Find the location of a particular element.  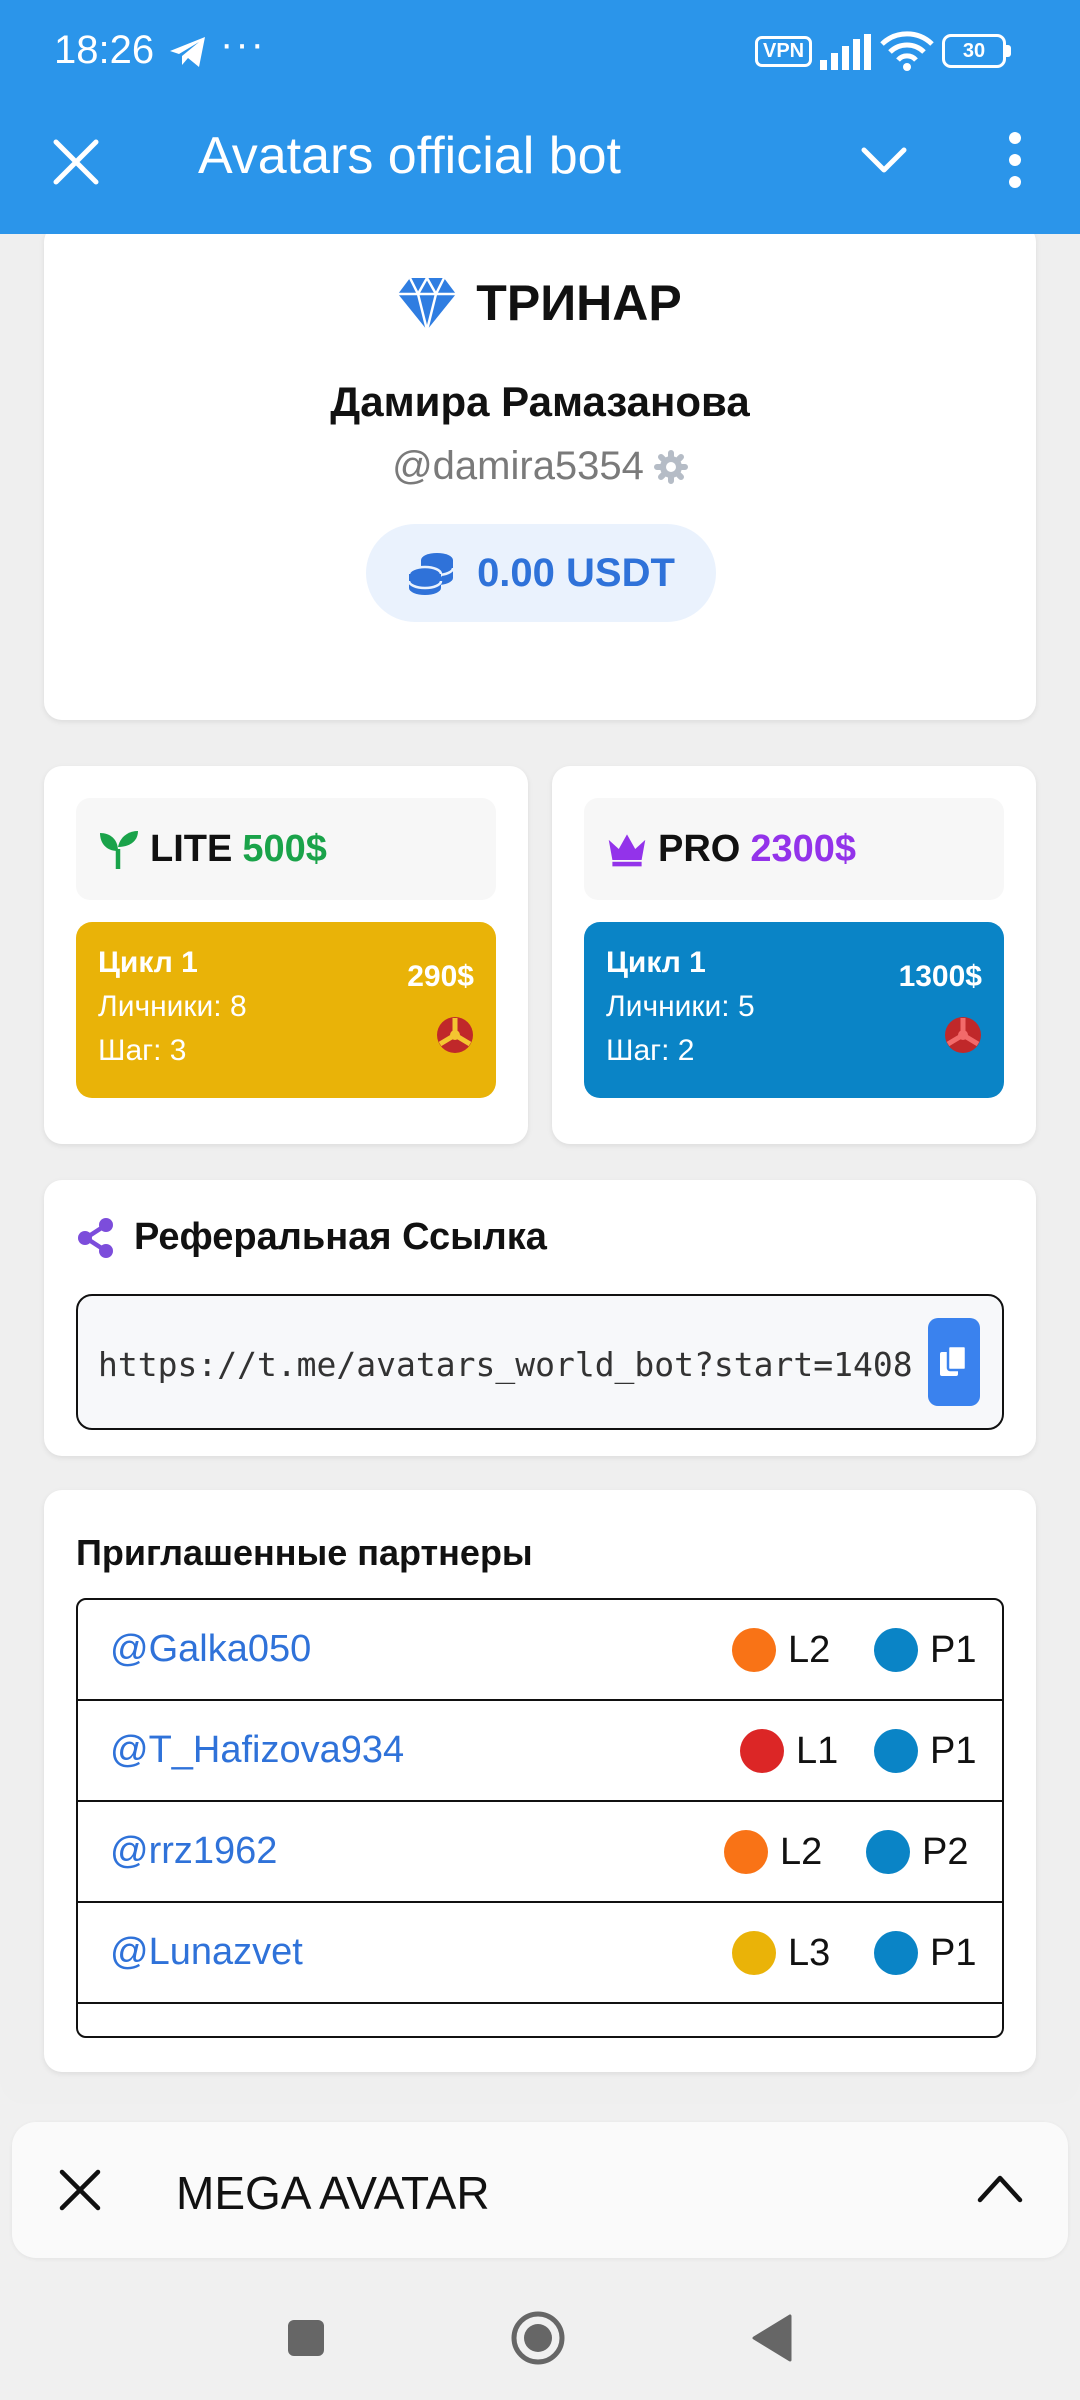

cycle-card-pro: Цикл 1 Личники: 5 Шаг: 2 1300$ is located at coordinates (794, 1010).